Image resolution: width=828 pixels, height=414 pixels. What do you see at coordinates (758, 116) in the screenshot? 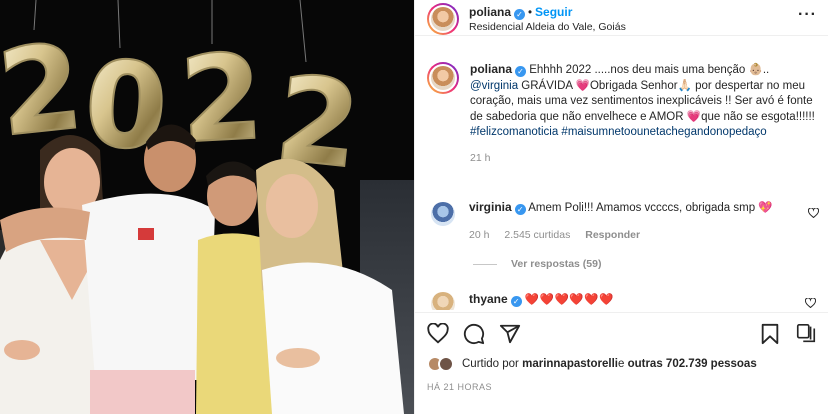
I see `caption-part4: que não se esgota!!!!!!` at bounding box center [758, 116].